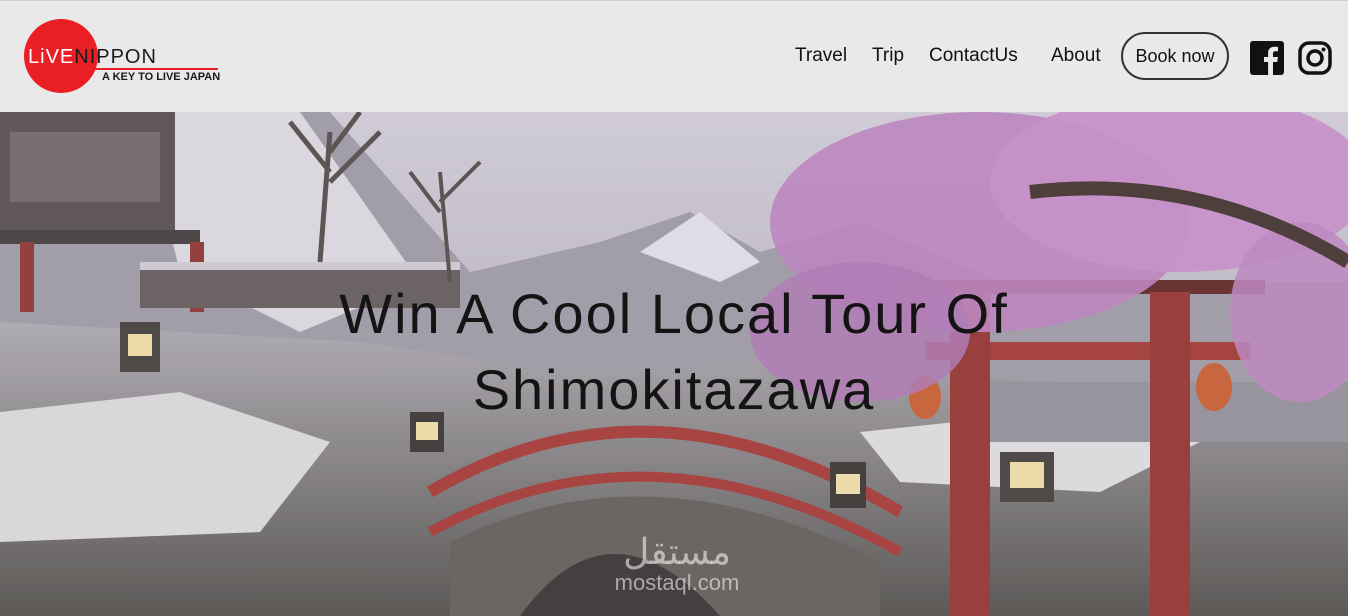 Image resolution: width=1348 pixels, height=616 pixels. What do you see at coordinates (674, 389) in the screenshot?
I see `hero-headline-line2: Shimokitazawa` at bounding box center [674, 389].